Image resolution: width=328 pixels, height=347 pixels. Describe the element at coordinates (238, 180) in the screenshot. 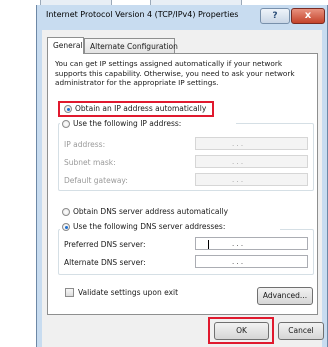

I see `gateway-dots: . . .` at that location.